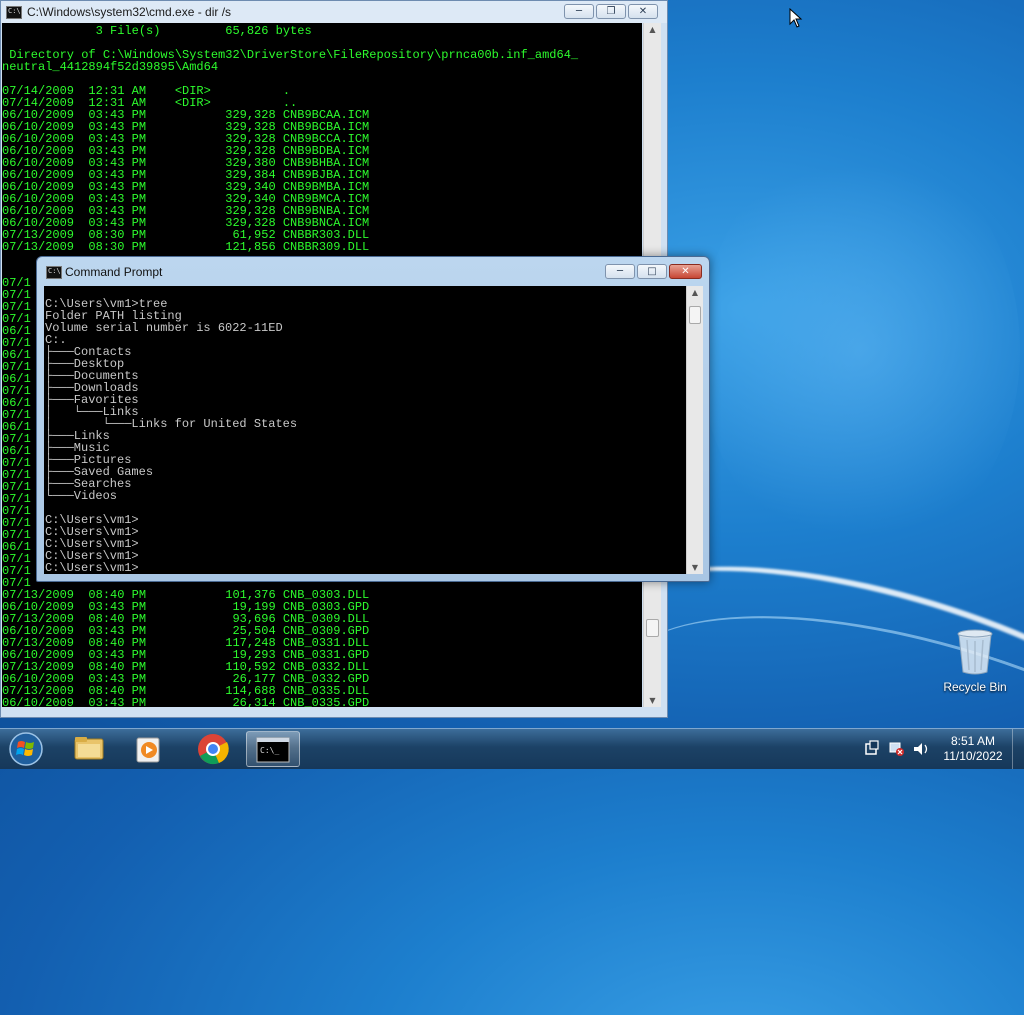 The width and height of the screenshot is (1024, 1015). I want to click on clock-time: 8:51 AM, so click(973, 741).